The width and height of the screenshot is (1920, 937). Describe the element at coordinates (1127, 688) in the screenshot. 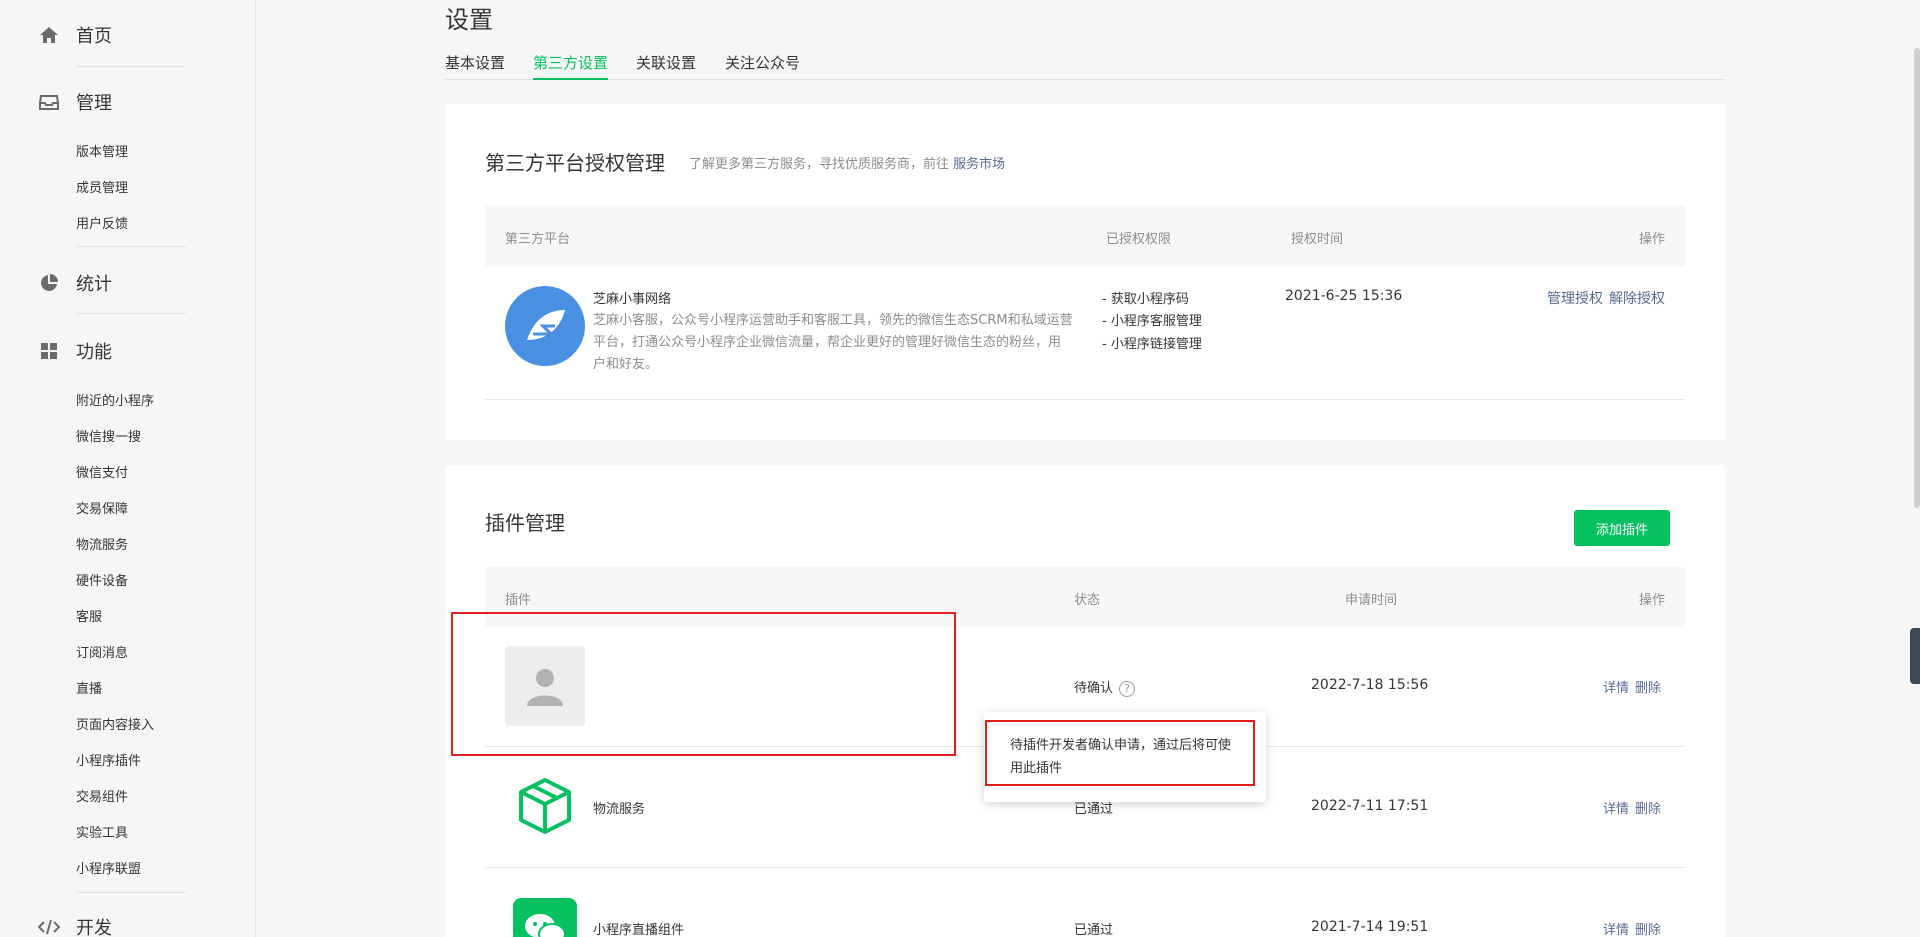

I see `help-icon: ?` at that location.